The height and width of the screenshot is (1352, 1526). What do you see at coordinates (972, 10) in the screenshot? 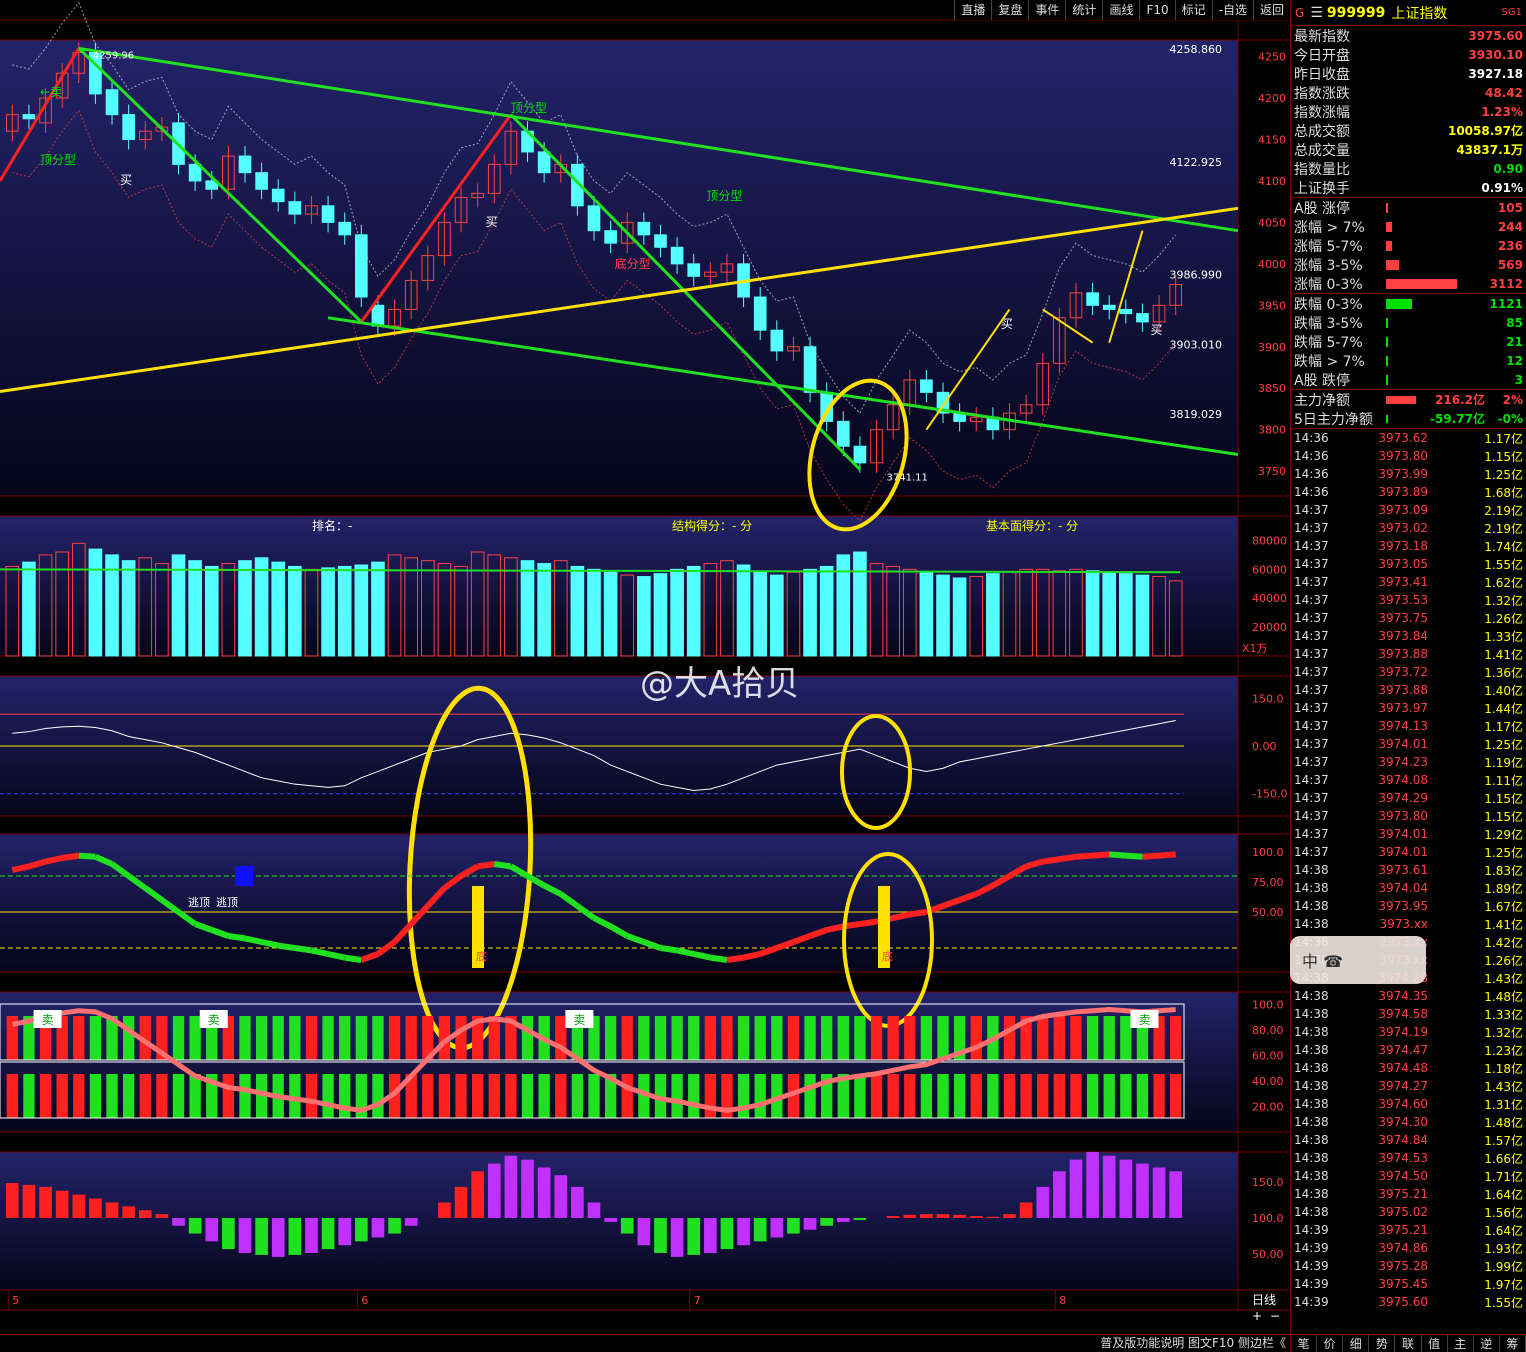
I see `toolbar-btn-0: 直播` at bounding box center [972, 10].